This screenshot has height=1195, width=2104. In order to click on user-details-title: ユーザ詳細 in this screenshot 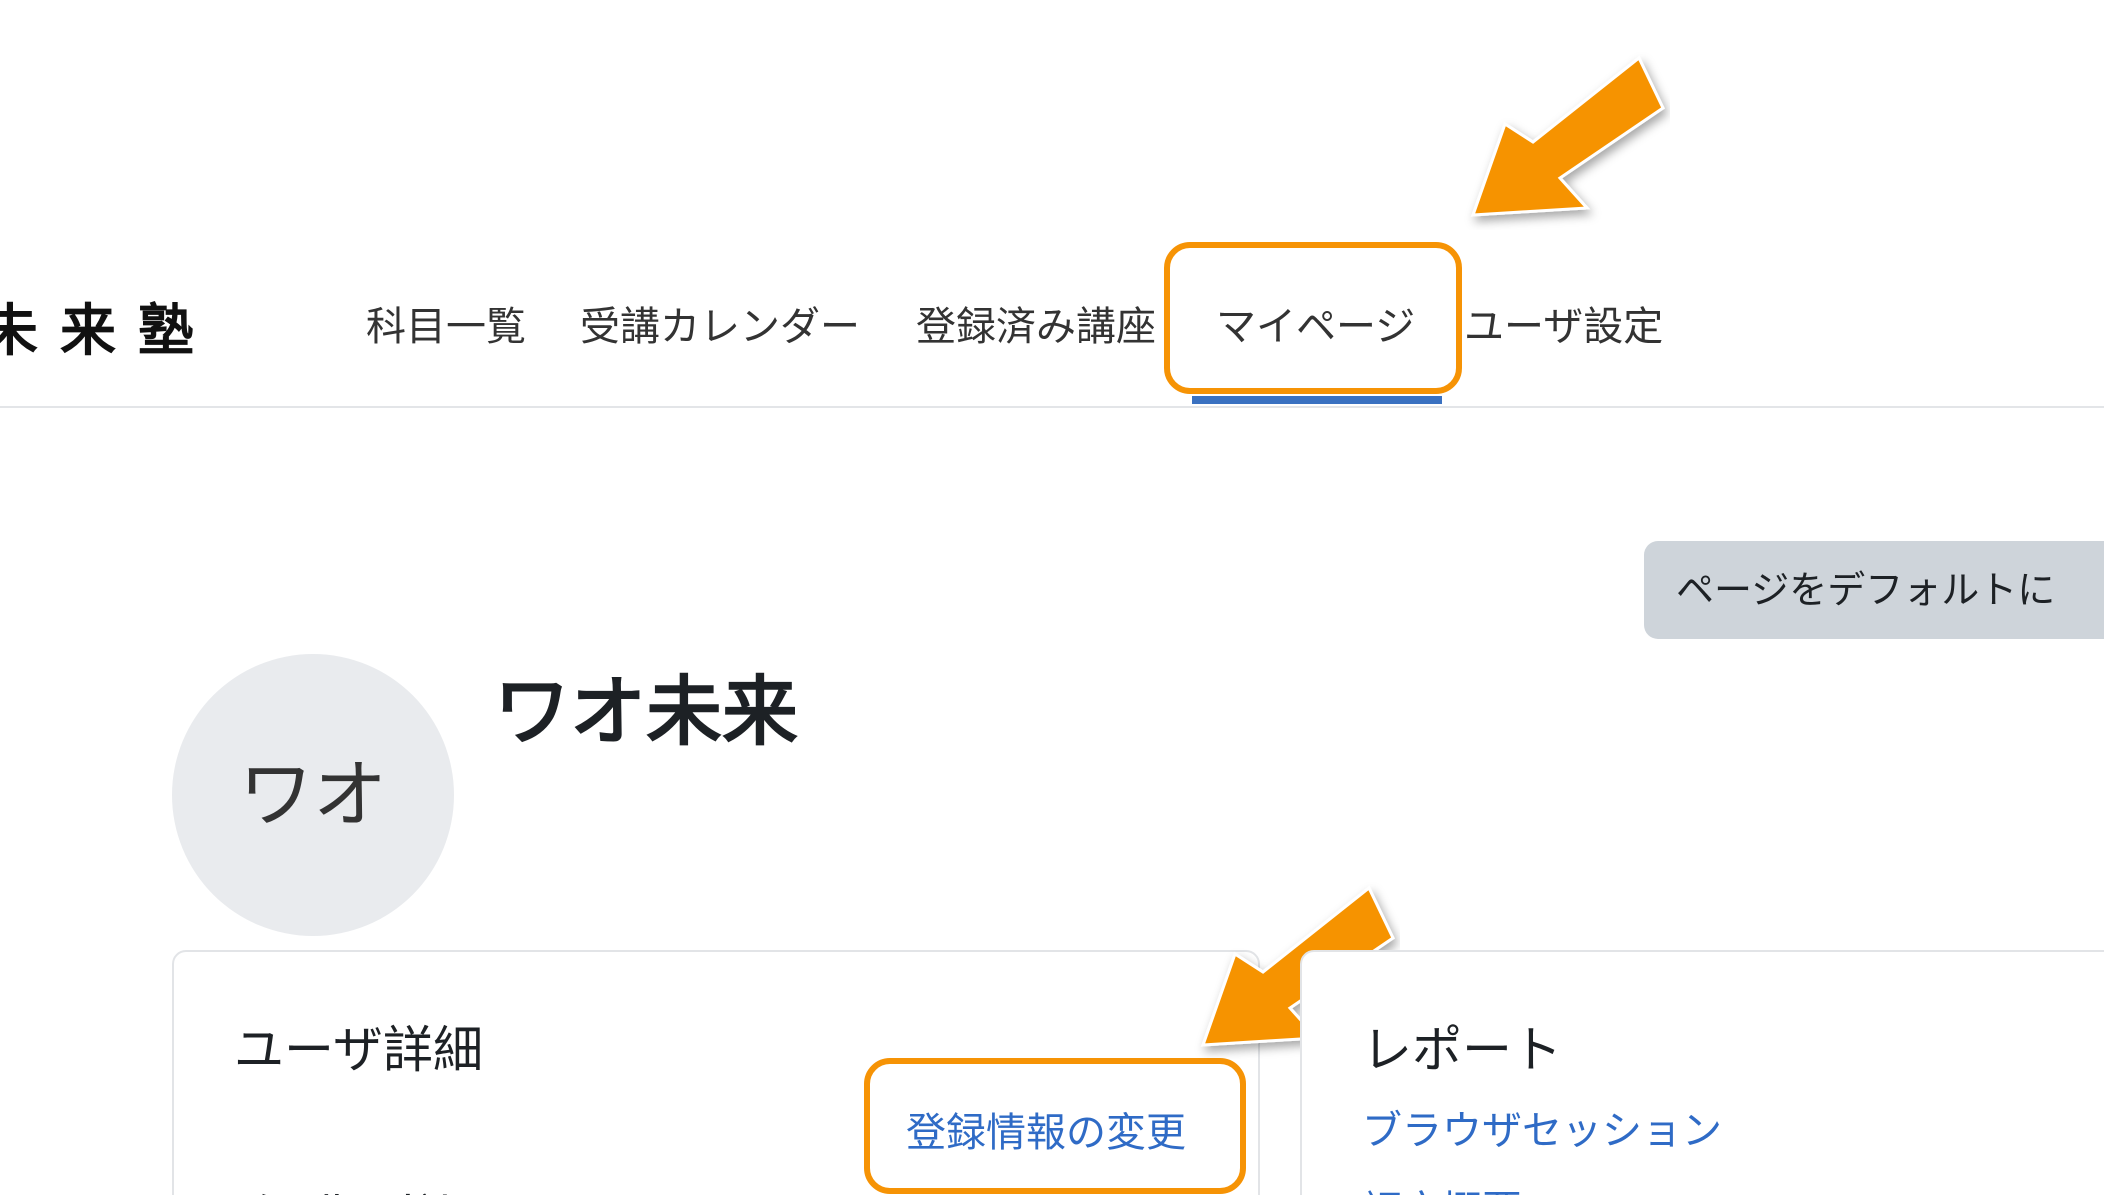, I will do `click(358, 1050)`.